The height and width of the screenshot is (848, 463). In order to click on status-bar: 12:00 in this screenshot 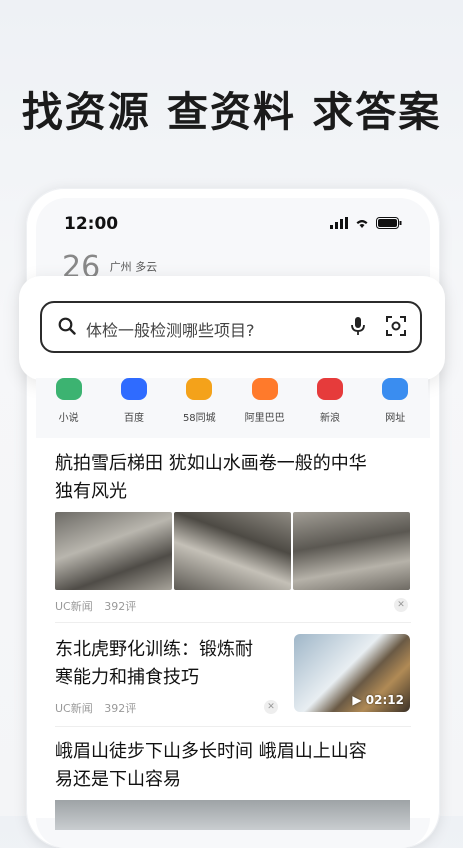, I will do `click(233, 225)`.